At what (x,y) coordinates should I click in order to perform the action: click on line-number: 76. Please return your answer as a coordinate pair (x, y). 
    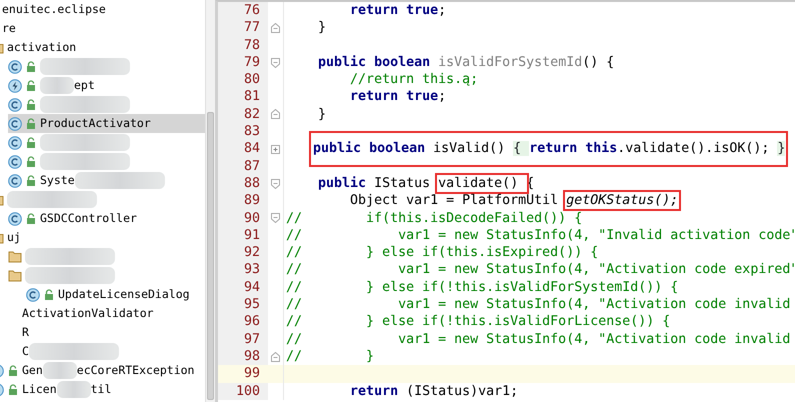
    Looking at the image, I should click on (243, 11).